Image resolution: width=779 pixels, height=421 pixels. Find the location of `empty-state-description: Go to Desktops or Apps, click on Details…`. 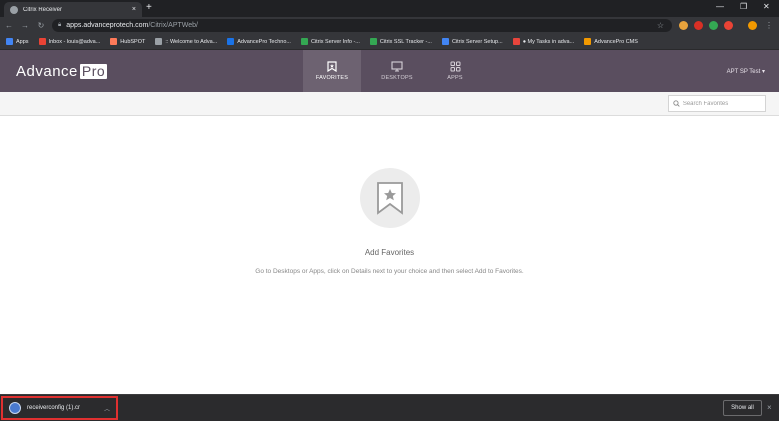

empty-state-description: Go to Desktops or Apps, click on Details… is located at coordinates (389, 271).